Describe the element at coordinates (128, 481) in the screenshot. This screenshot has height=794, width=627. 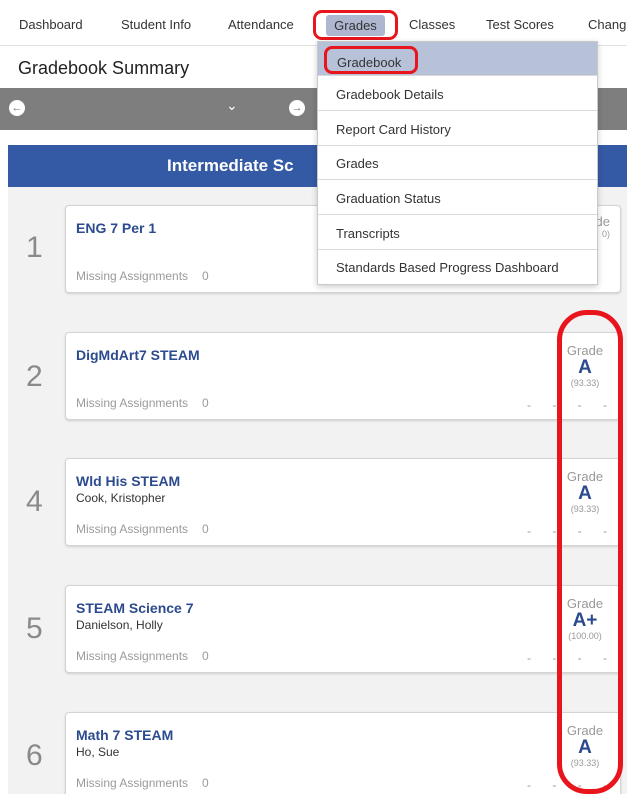
I see `course-name: Wld His STEAM` at that location.